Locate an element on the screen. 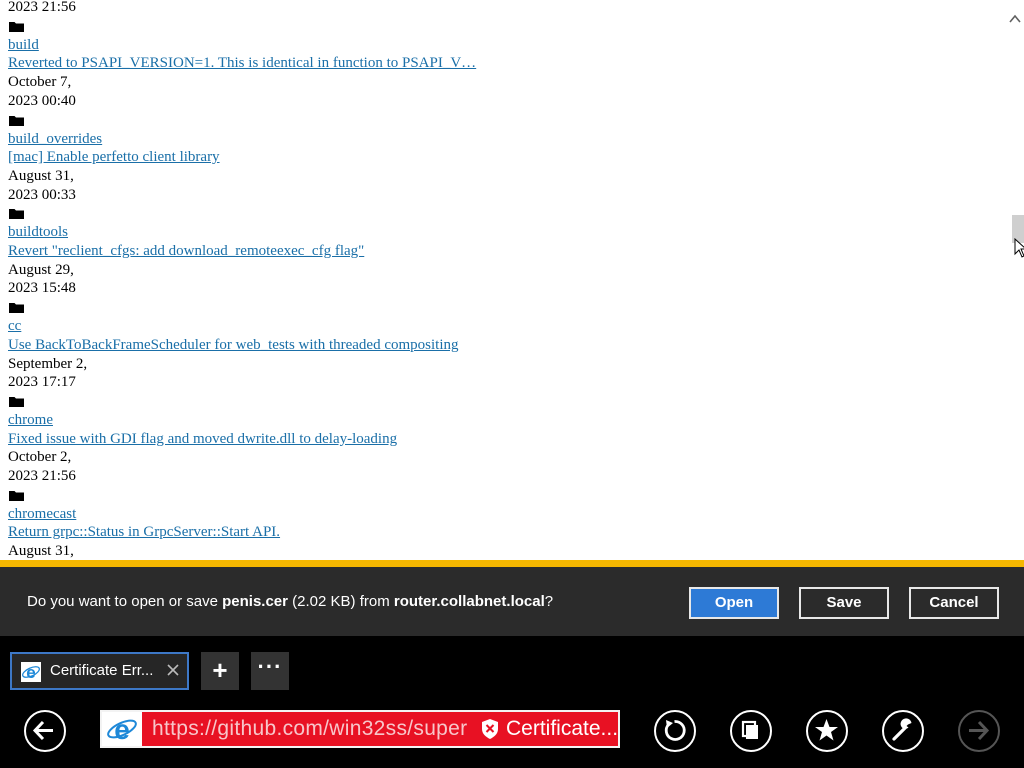 Image resolution: width=1024 pixels, height=768 pixels. save-button: Save is located at coordinates (844, 603).